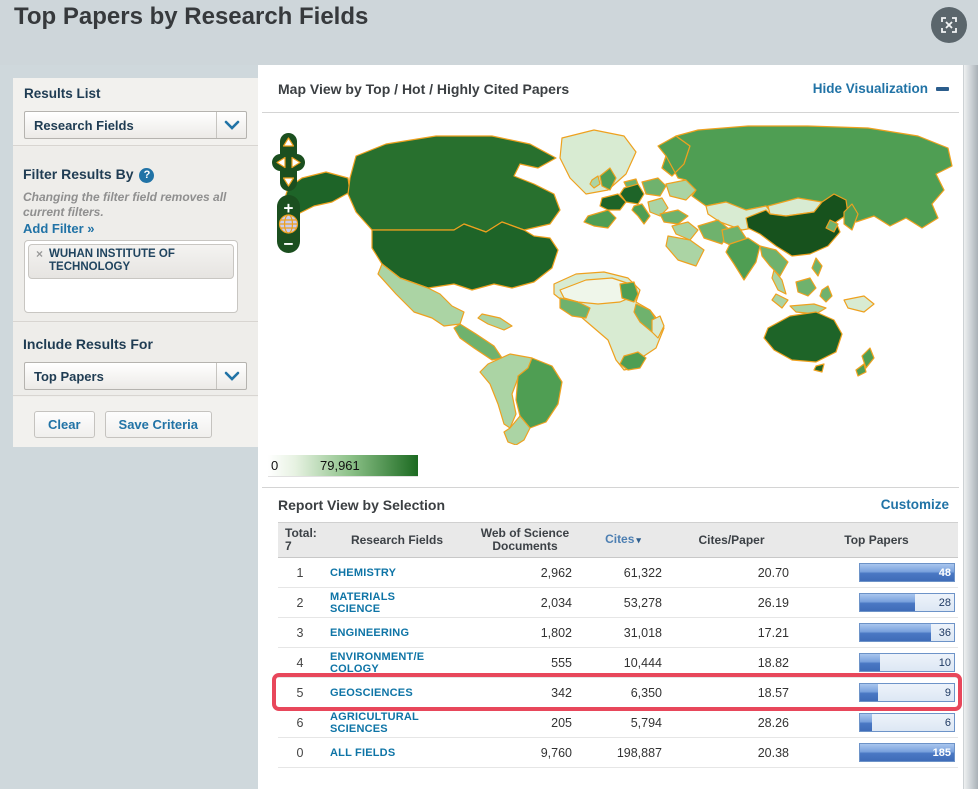 The image size is (978, 789). I want to click on save-criteria-button: Save Criteria, so click(158, 424).